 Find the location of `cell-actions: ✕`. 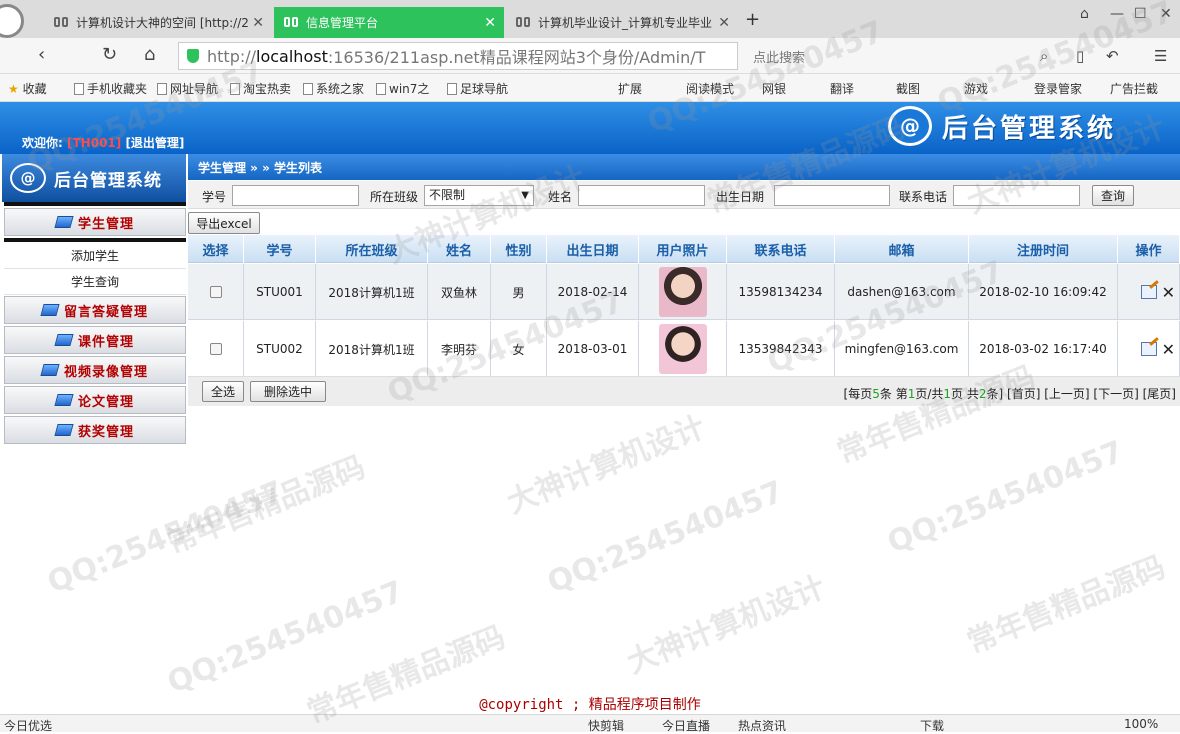

cell-actions: ✕ is located at coordinates (1149, 349).